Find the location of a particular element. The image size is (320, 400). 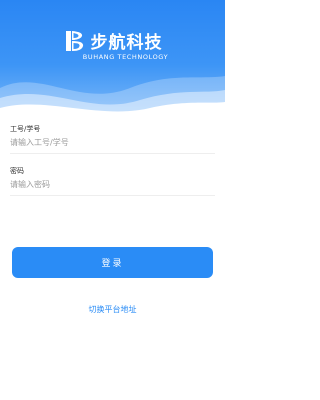

switch-platform-link: 切换平台地址 is located at coordinates (112, 309).